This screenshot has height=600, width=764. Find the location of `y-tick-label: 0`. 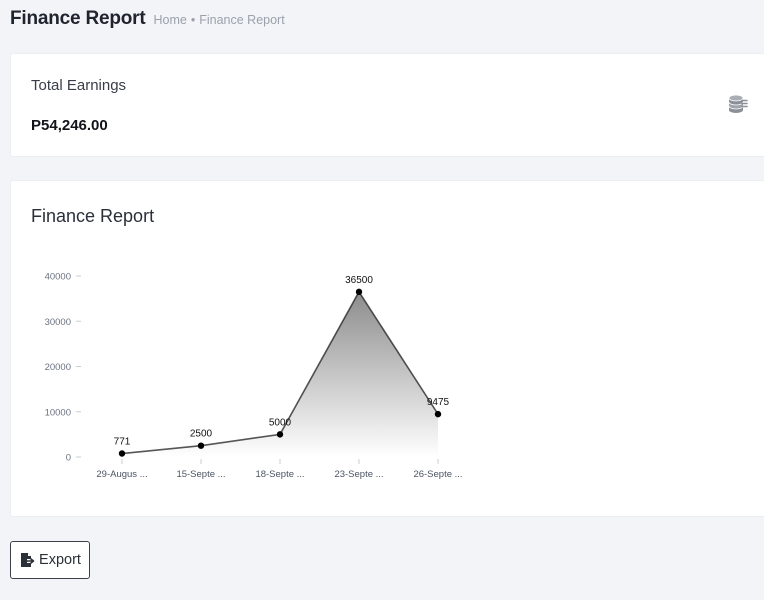

y-tick-label: 0 is located at coordinates (68, 458).